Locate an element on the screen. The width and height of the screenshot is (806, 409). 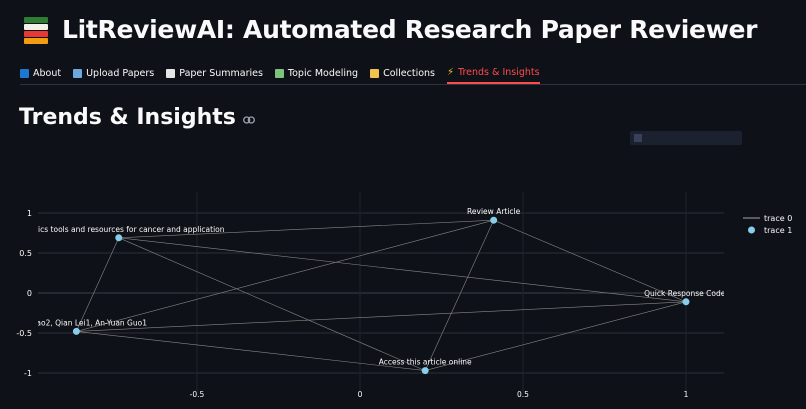
node-label: Quick Response Code: is located at coordinates (686, 293).